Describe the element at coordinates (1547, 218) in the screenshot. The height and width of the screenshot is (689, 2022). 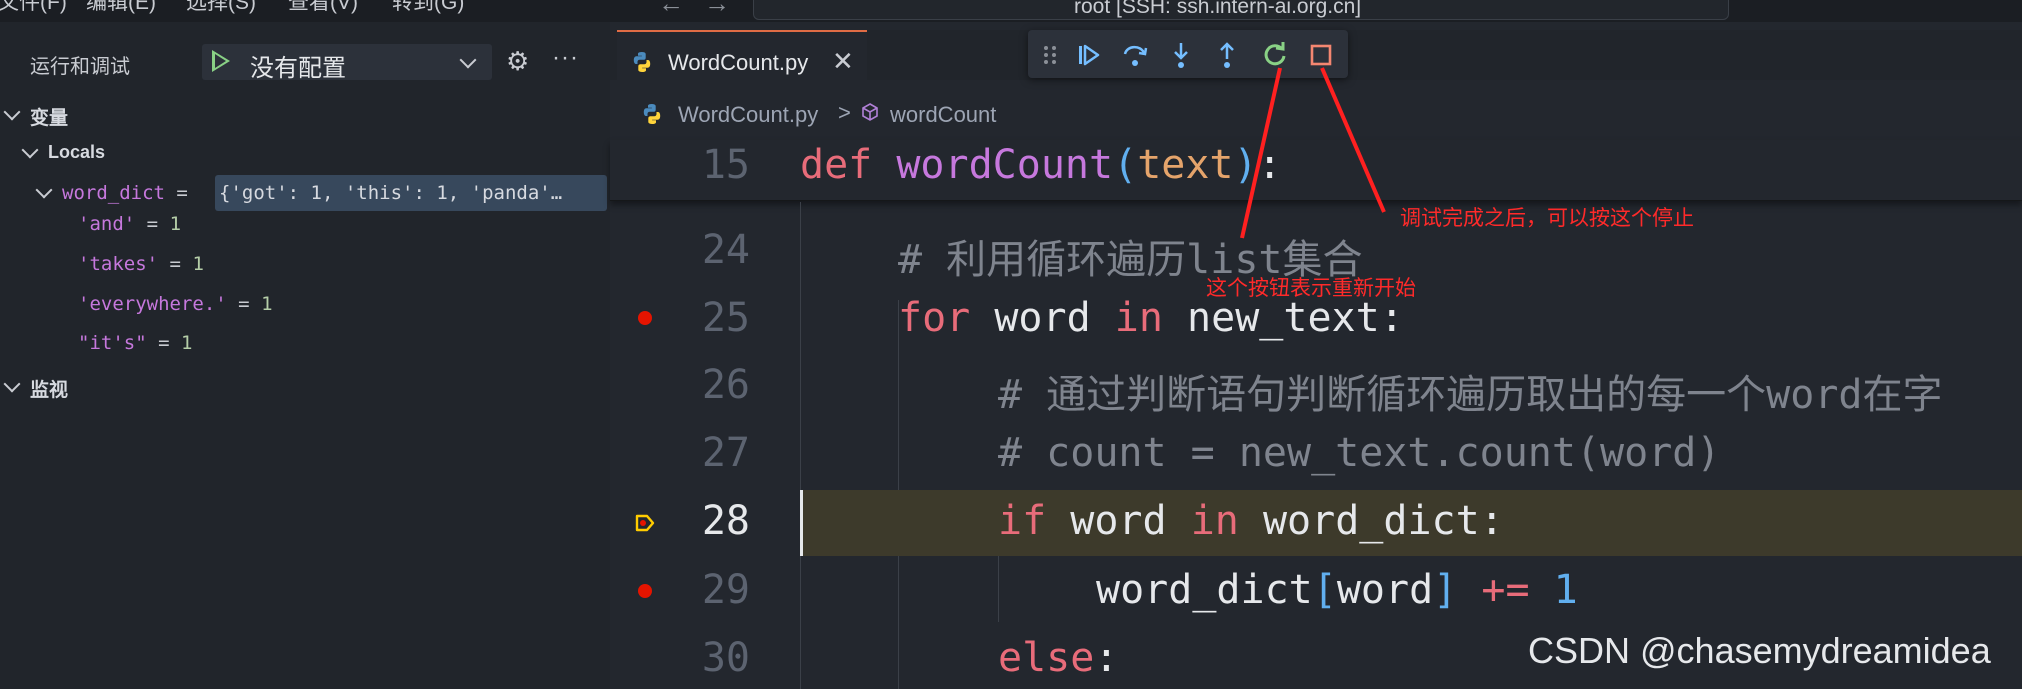
I see `stop-annotation: 调试完成之后，可以按这个停止` at that location.